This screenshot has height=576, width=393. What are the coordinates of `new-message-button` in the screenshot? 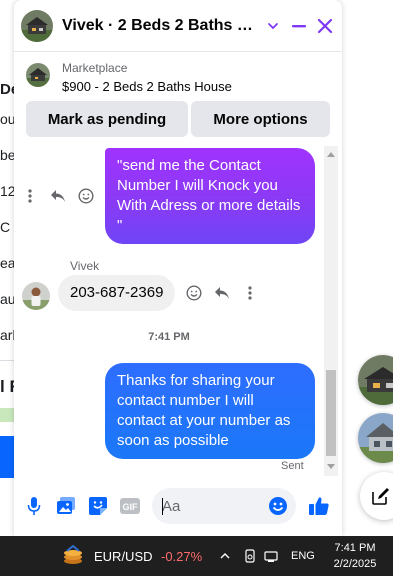 It's located at (376, 496).